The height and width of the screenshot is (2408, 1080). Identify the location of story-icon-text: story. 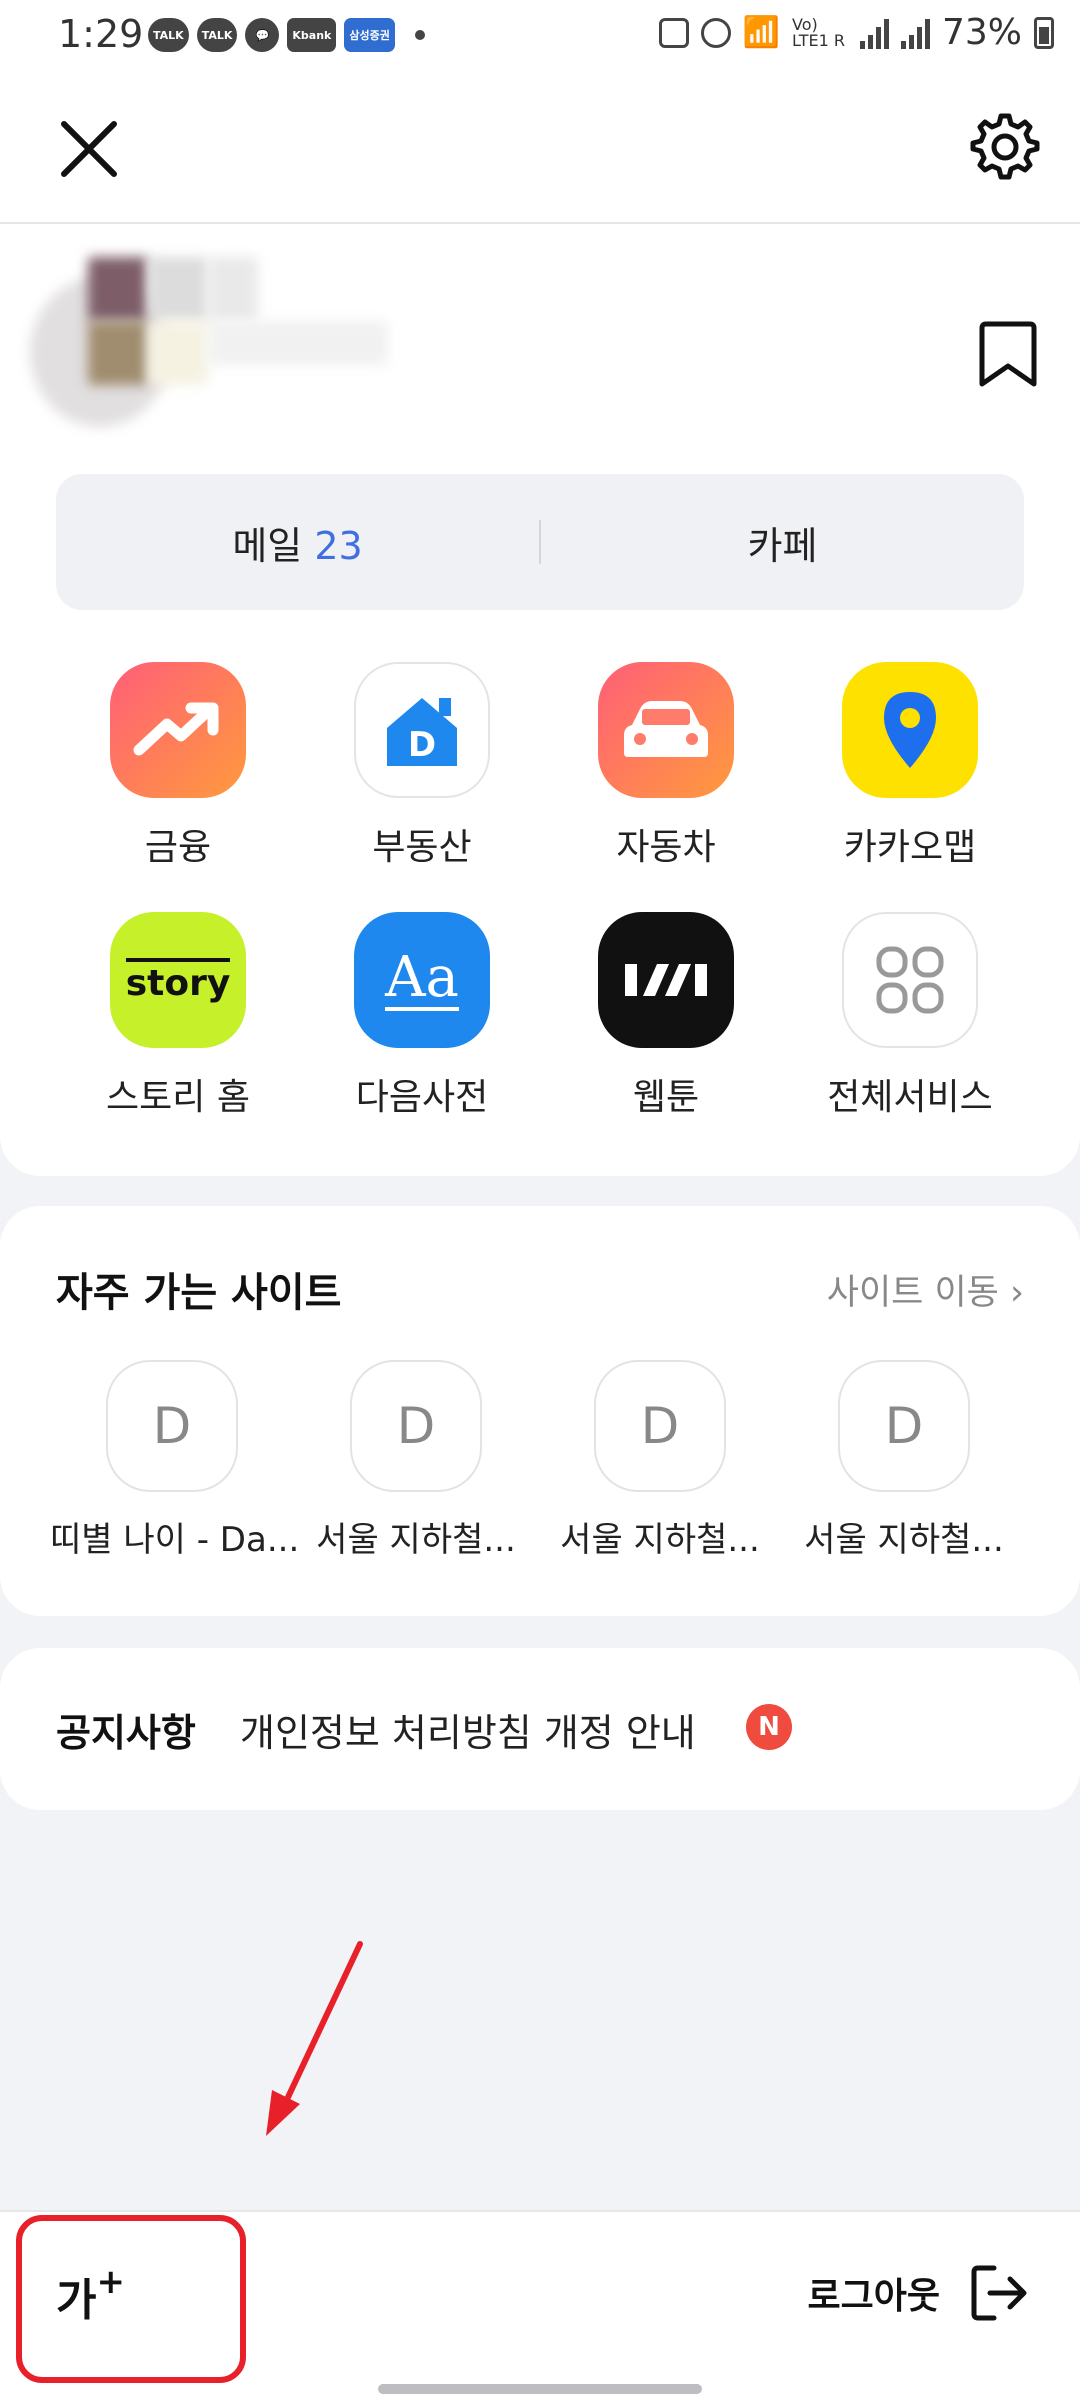
(178, 980).